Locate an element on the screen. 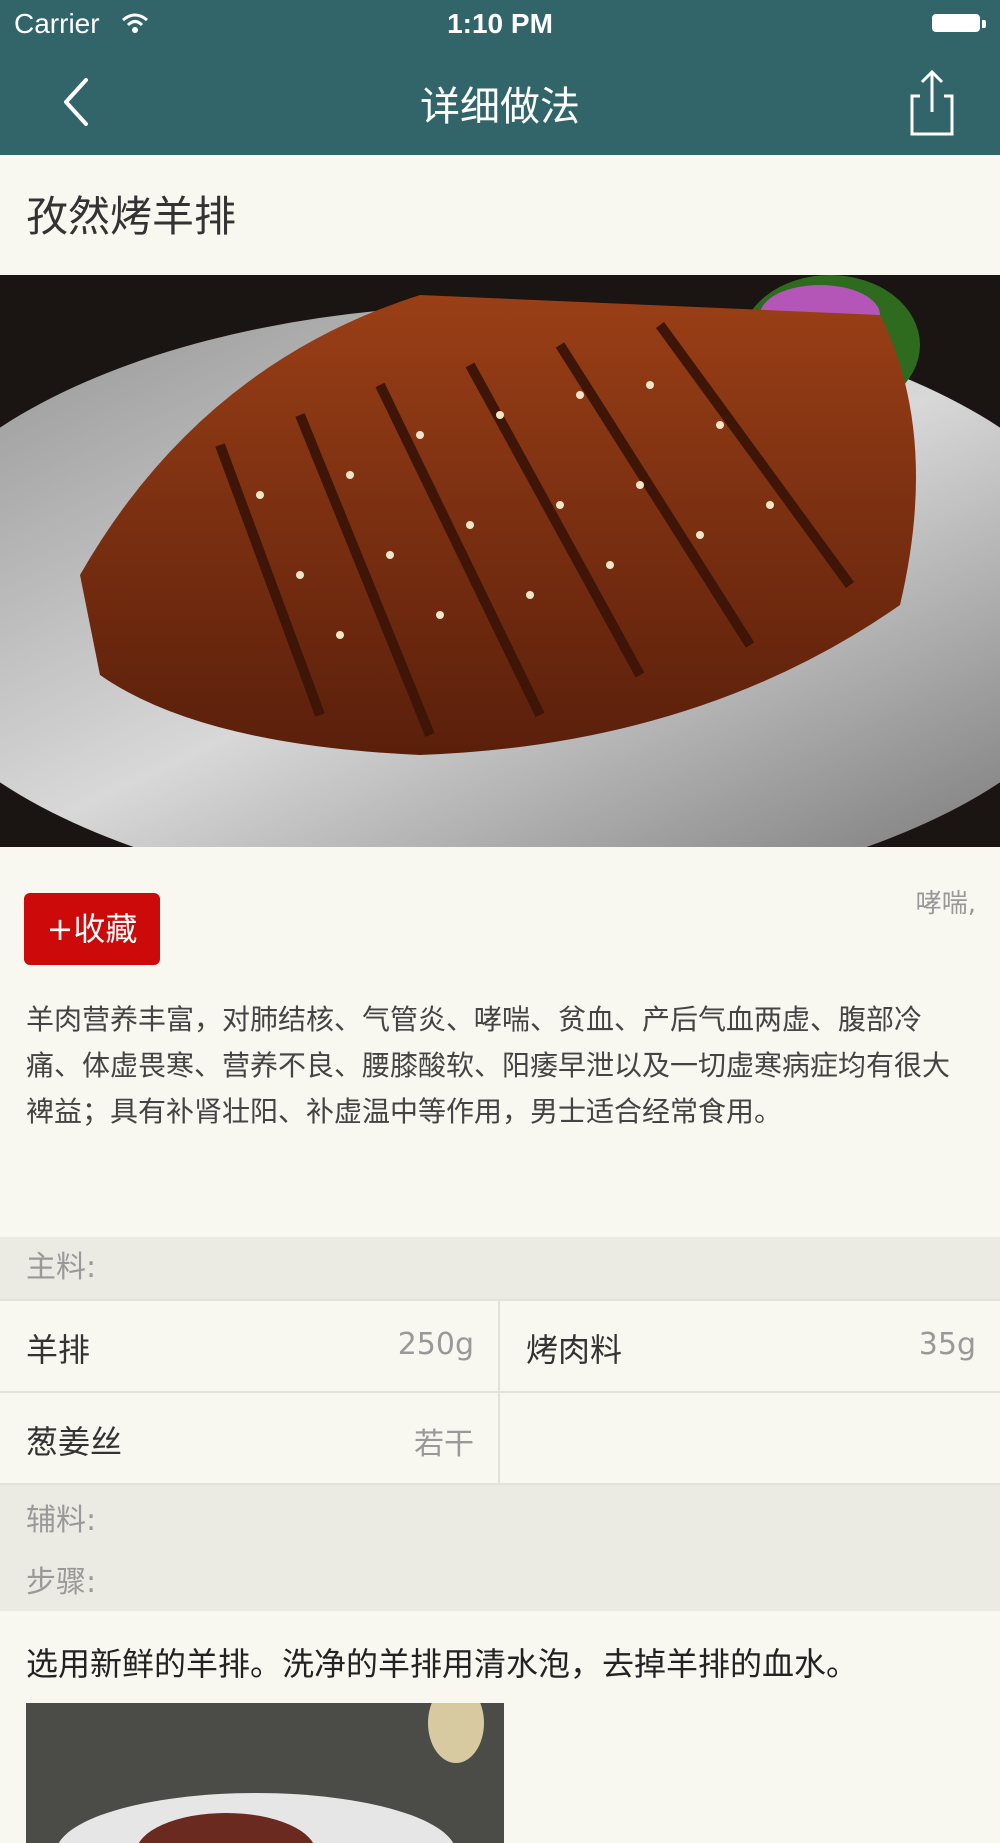 The image size is (1000, 1843). share-button is located at coordinates (930, 103).